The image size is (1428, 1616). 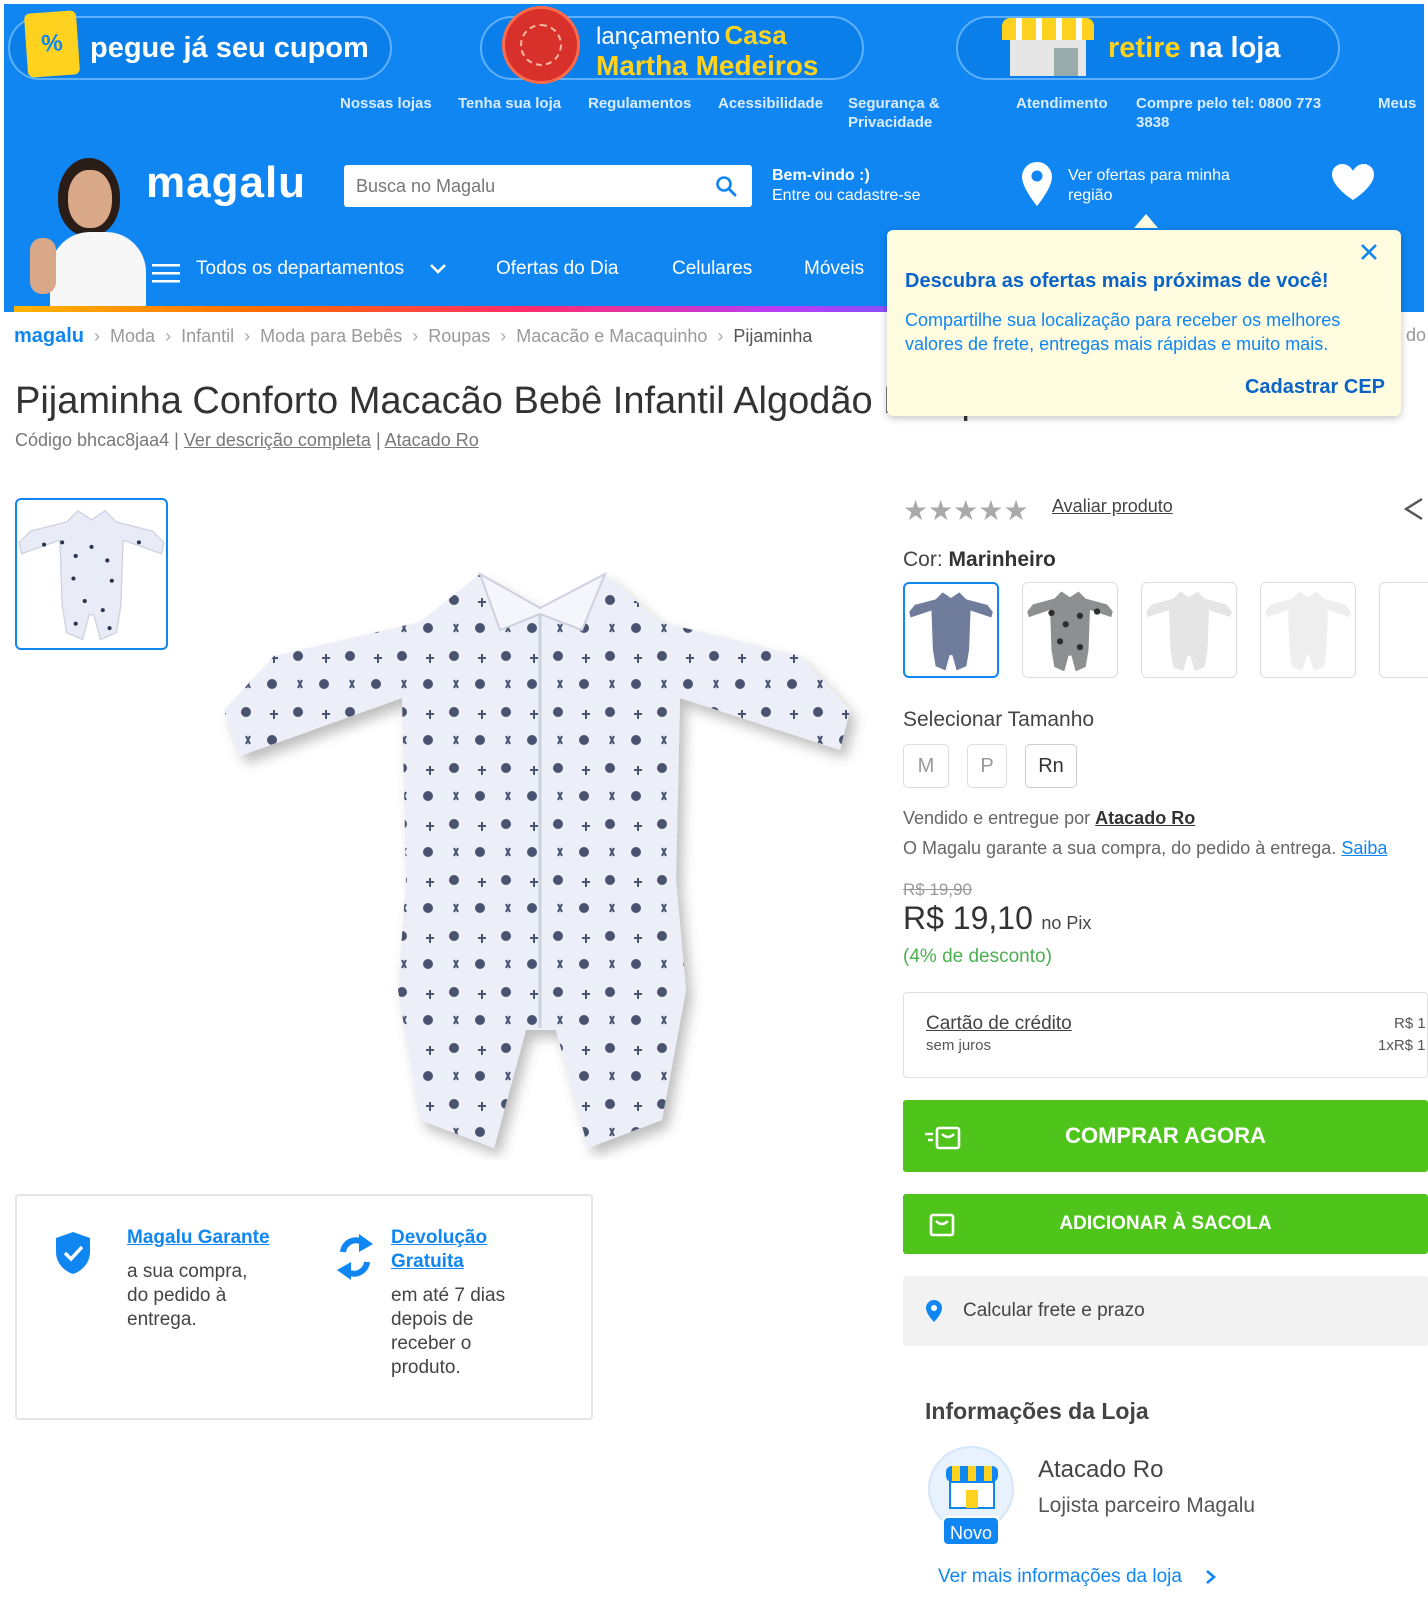 I want to click on gallery-thumbnail, so click(x=91, y=574).